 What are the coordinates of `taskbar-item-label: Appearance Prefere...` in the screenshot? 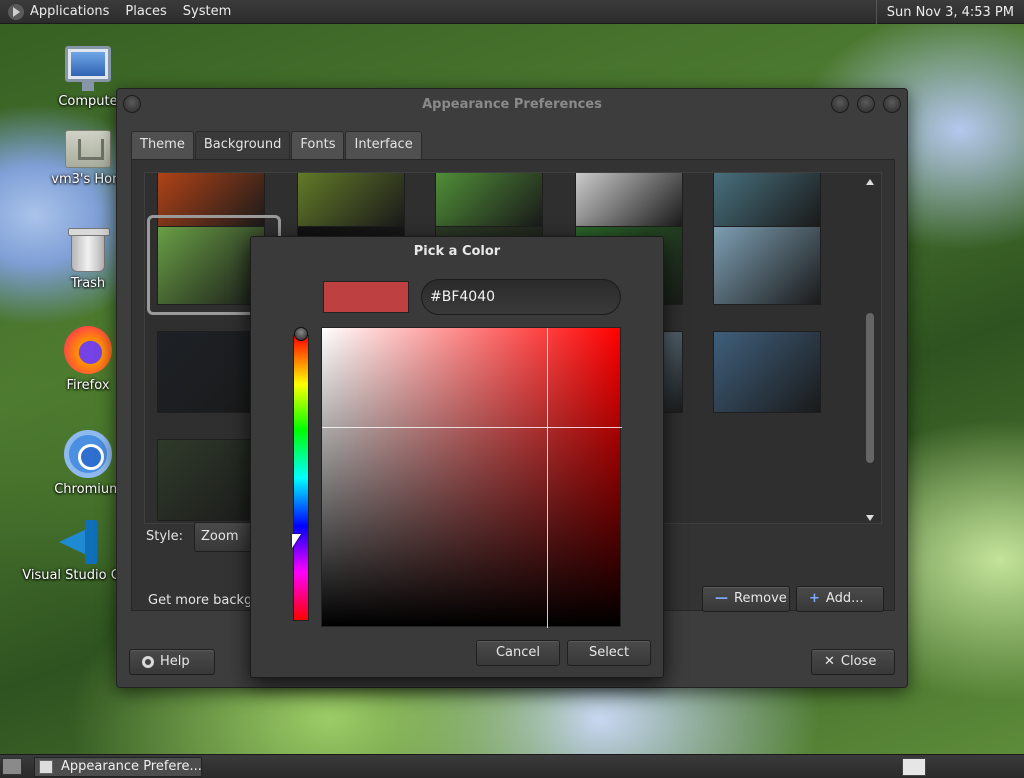 It's located at (131, 766).